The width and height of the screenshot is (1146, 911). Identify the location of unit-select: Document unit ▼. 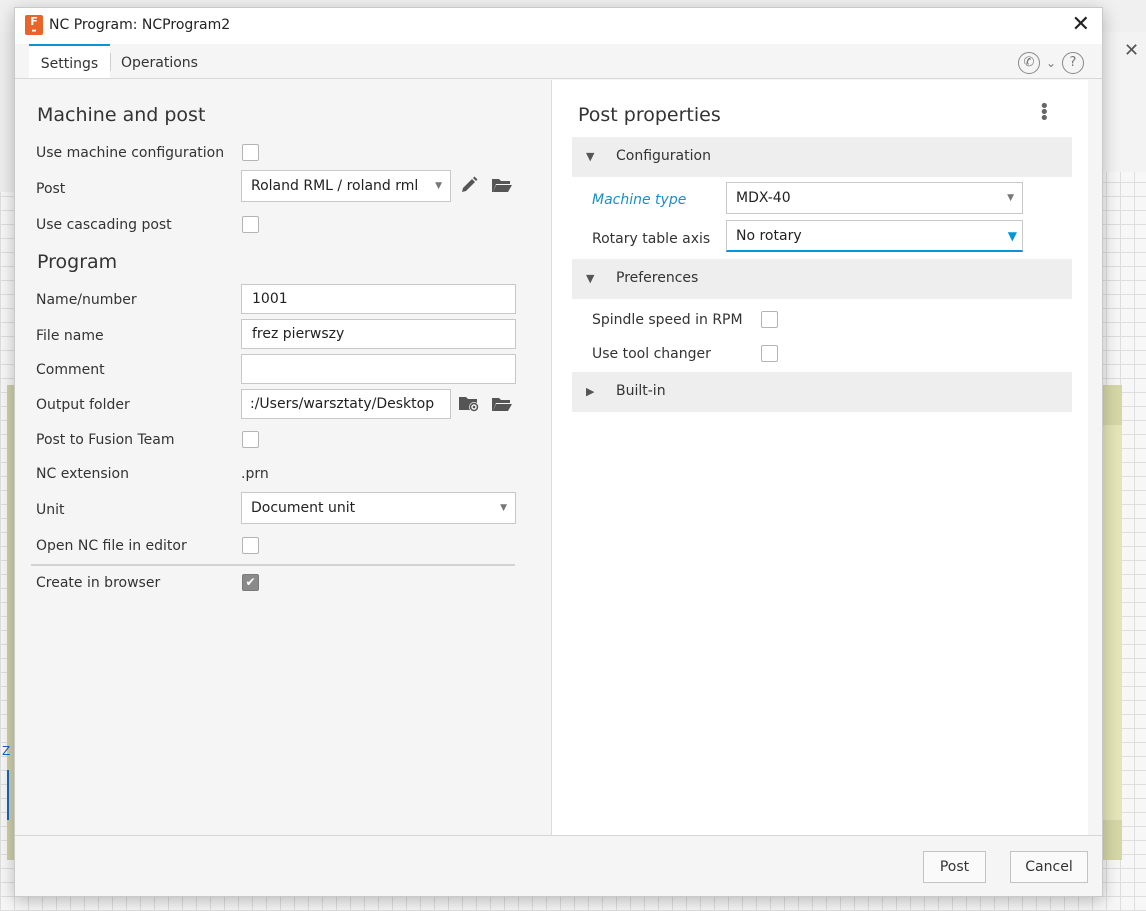
(378, 508).